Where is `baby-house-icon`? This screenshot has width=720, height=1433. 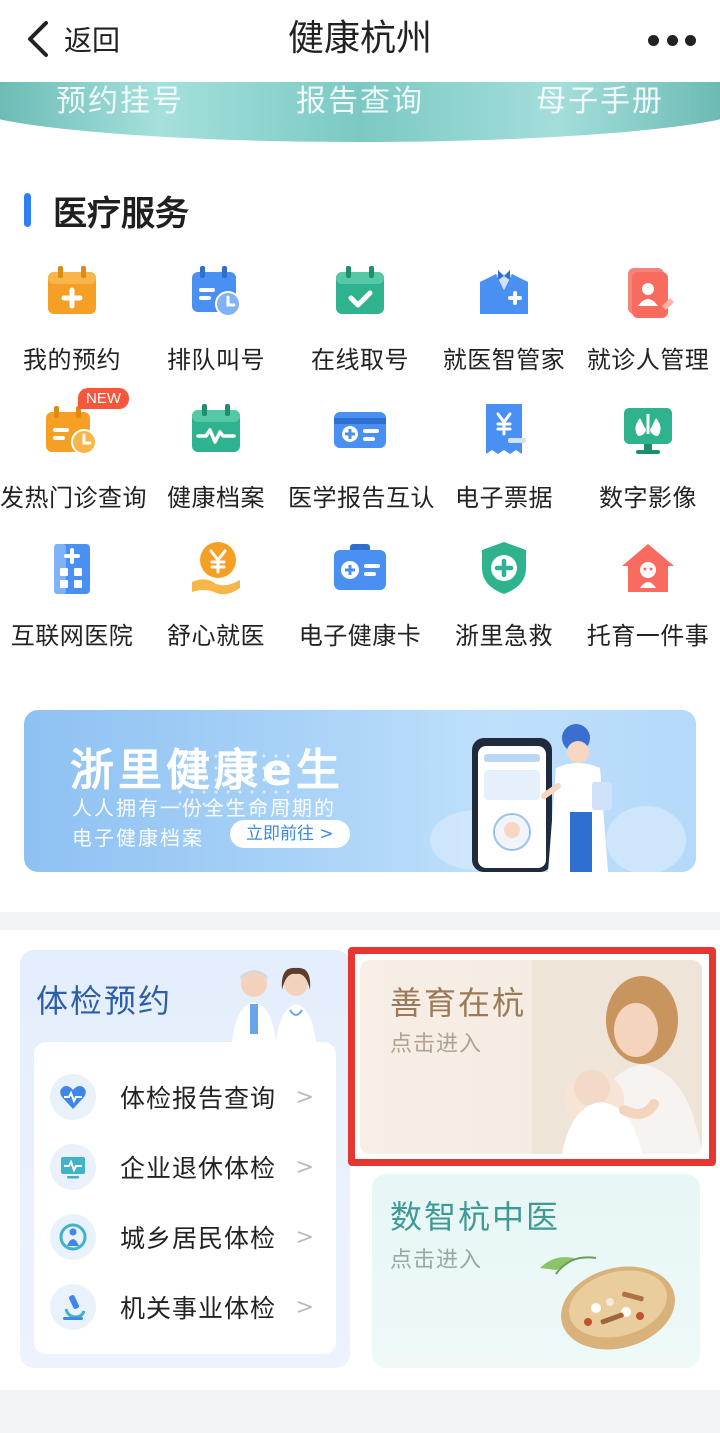 baby-house-icon is located at coordinates (648, 568).